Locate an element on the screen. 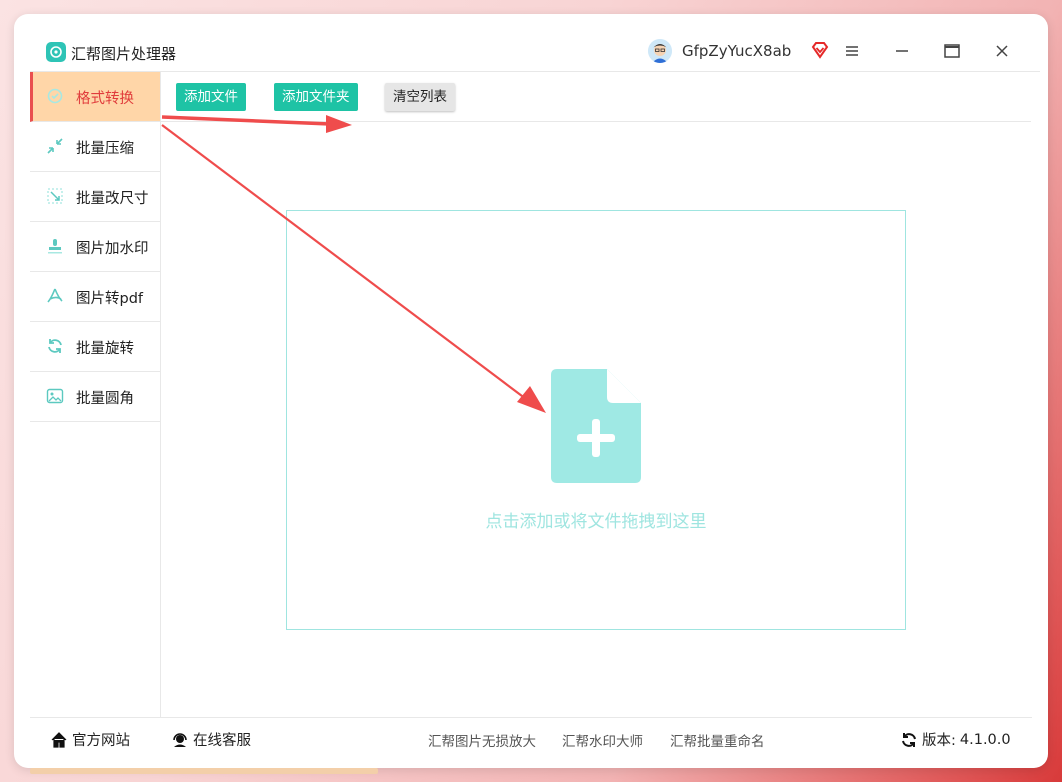 The height and width of the screenshot is (782, 1062). maximize-icon is located at coordinates (952, 51).